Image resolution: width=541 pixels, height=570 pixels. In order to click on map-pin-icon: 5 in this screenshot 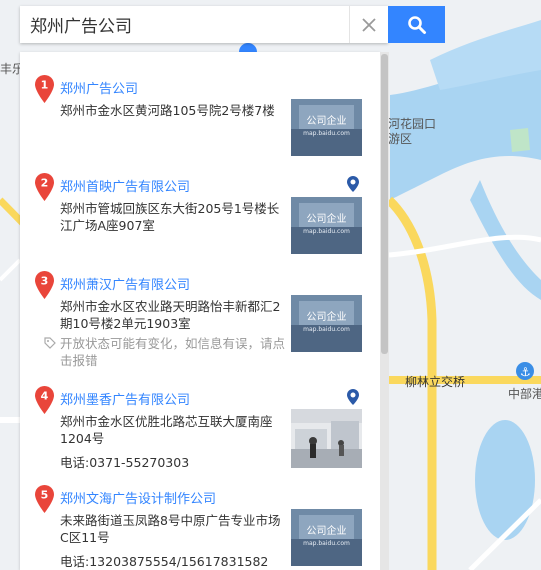, I will do `click(44, 499)`.